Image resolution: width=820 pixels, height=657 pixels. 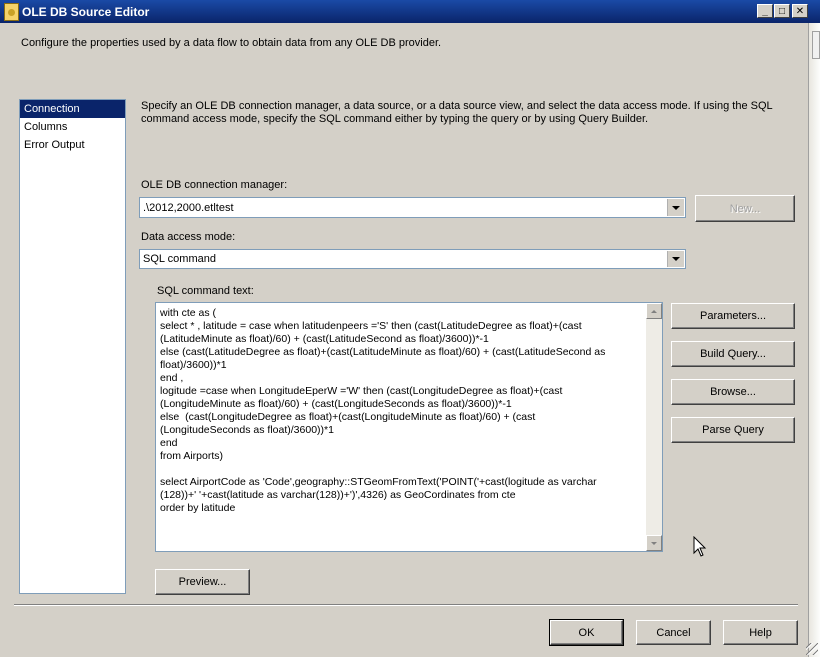 What do you see at coordinates (188, 208) in the screenshot?
I see `connection-manager-value: .\2012,2000.etltest` at bounding box center [188, 208].